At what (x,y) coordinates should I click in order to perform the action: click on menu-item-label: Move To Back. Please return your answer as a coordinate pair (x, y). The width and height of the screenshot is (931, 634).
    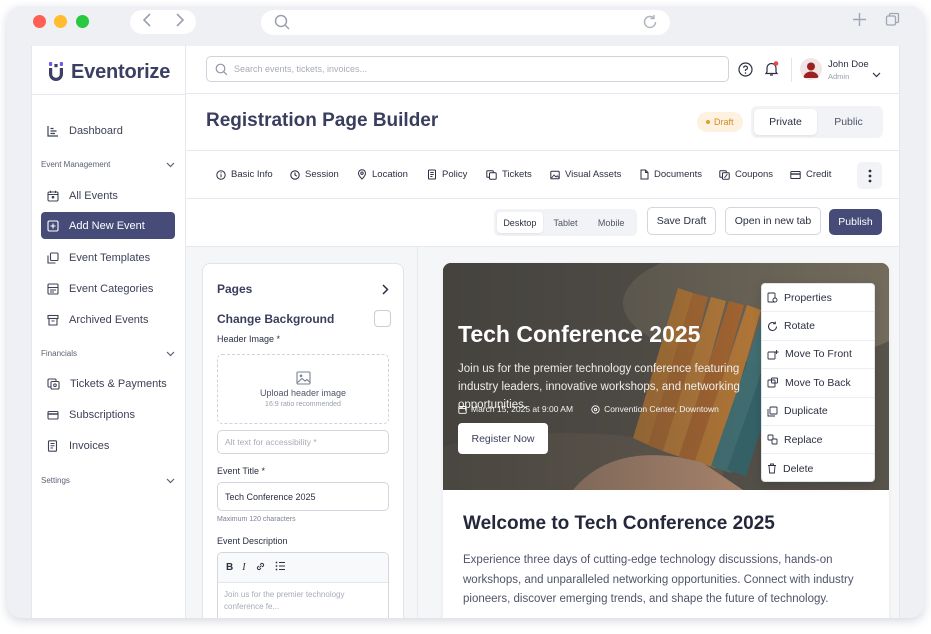
    Looking at the image, I should click on (818, 382).